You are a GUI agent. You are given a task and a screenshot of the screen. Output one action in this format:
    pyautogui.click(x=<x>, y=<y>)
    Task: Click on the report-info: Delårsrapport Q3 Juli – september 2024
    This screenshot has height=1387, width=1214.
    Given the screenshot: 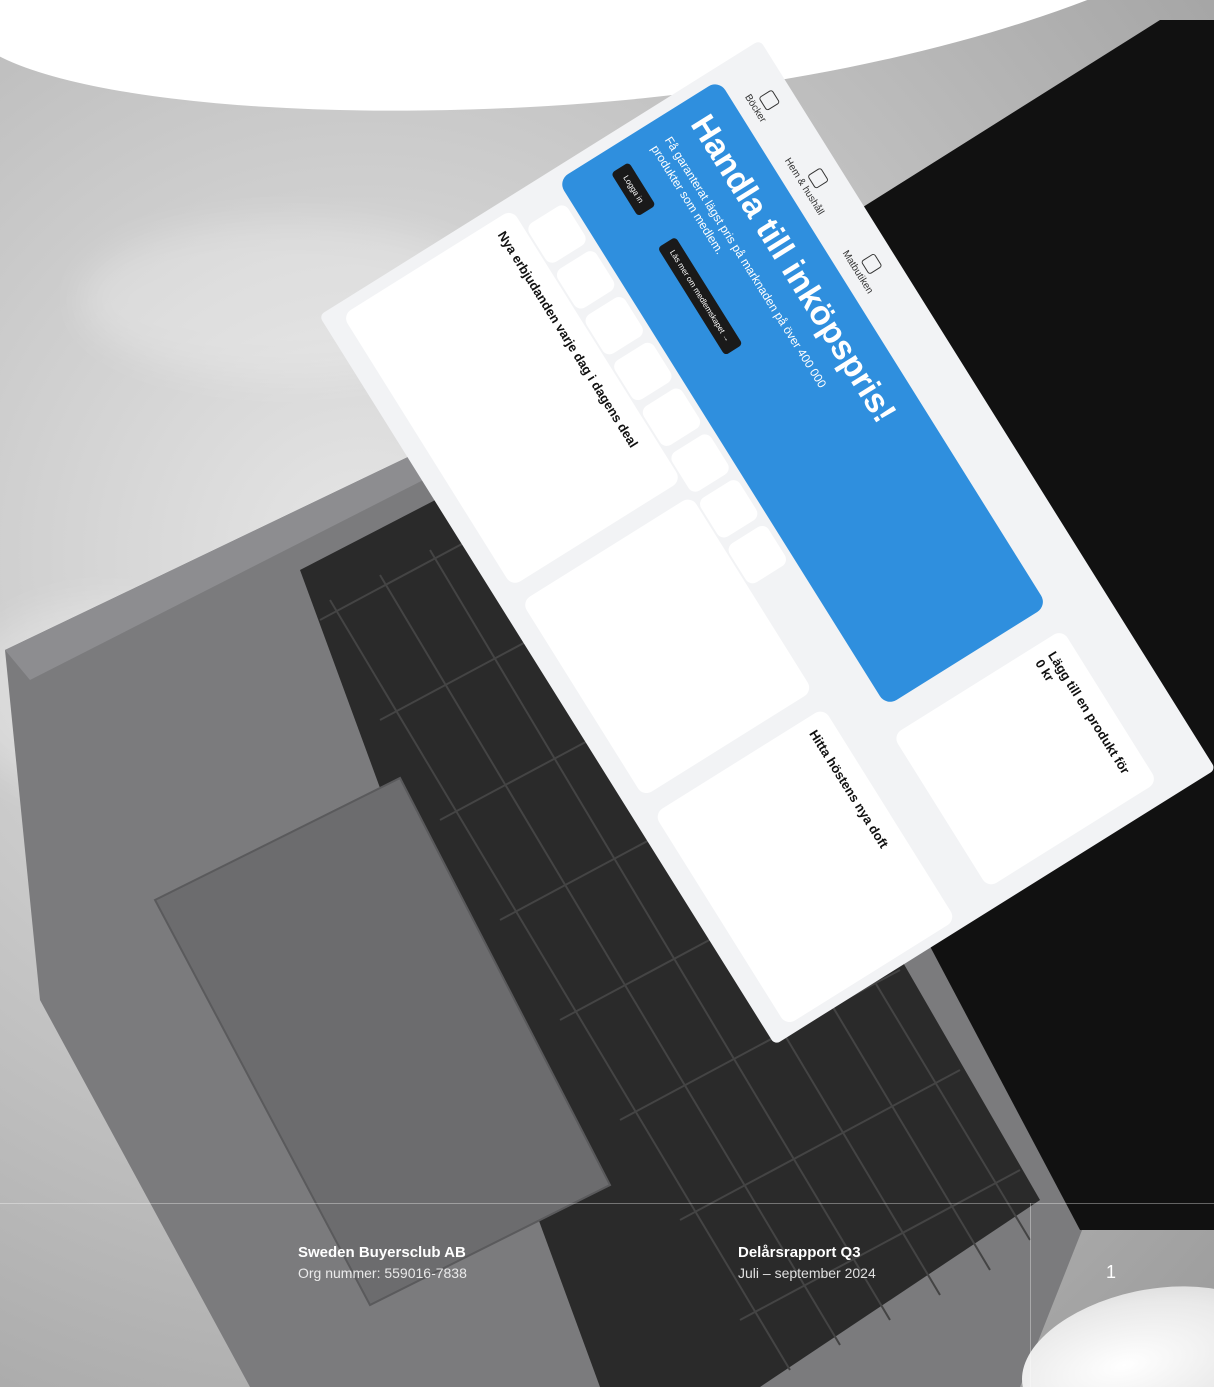 What is the action you would take?
    pyautogui.click(x=807, y=1263)
    